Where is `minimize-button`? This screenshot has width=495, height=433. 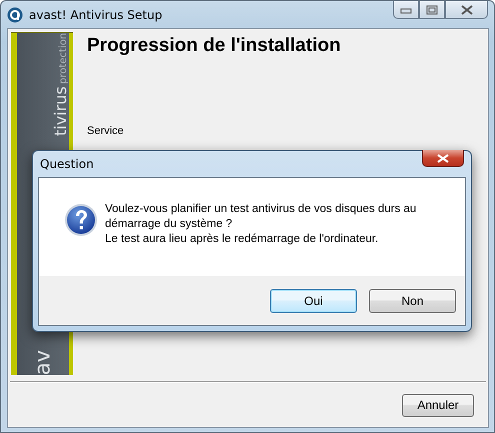
minimize-button is located at coordinates (406, 10).